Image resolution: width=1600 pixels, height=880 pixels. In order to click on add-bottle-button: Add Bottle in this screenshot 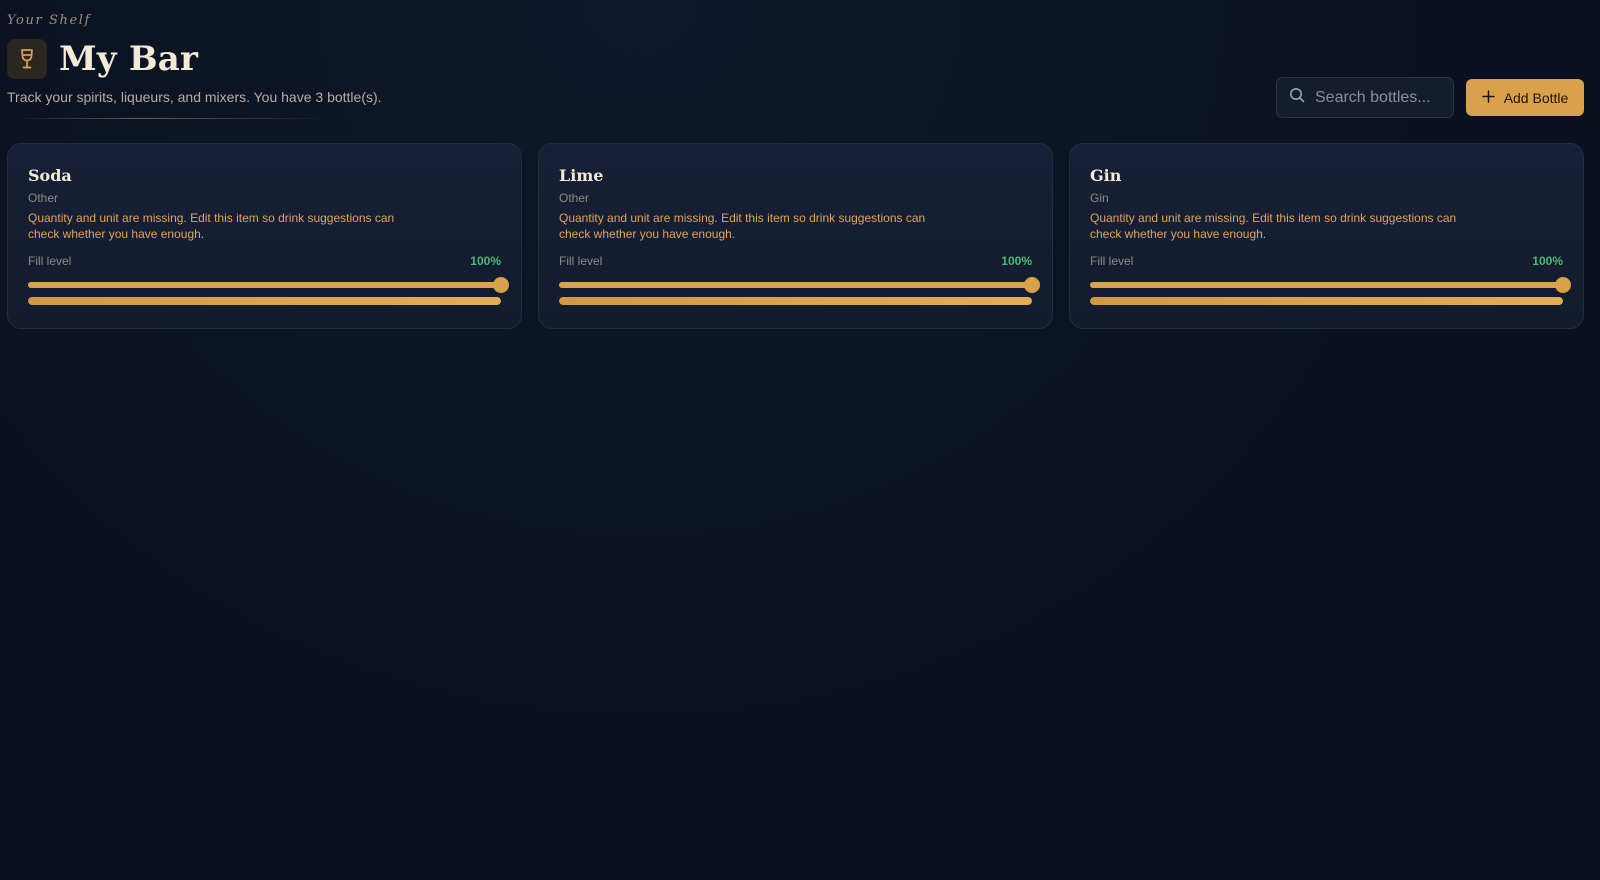, I will do `click(1525, 97)`.